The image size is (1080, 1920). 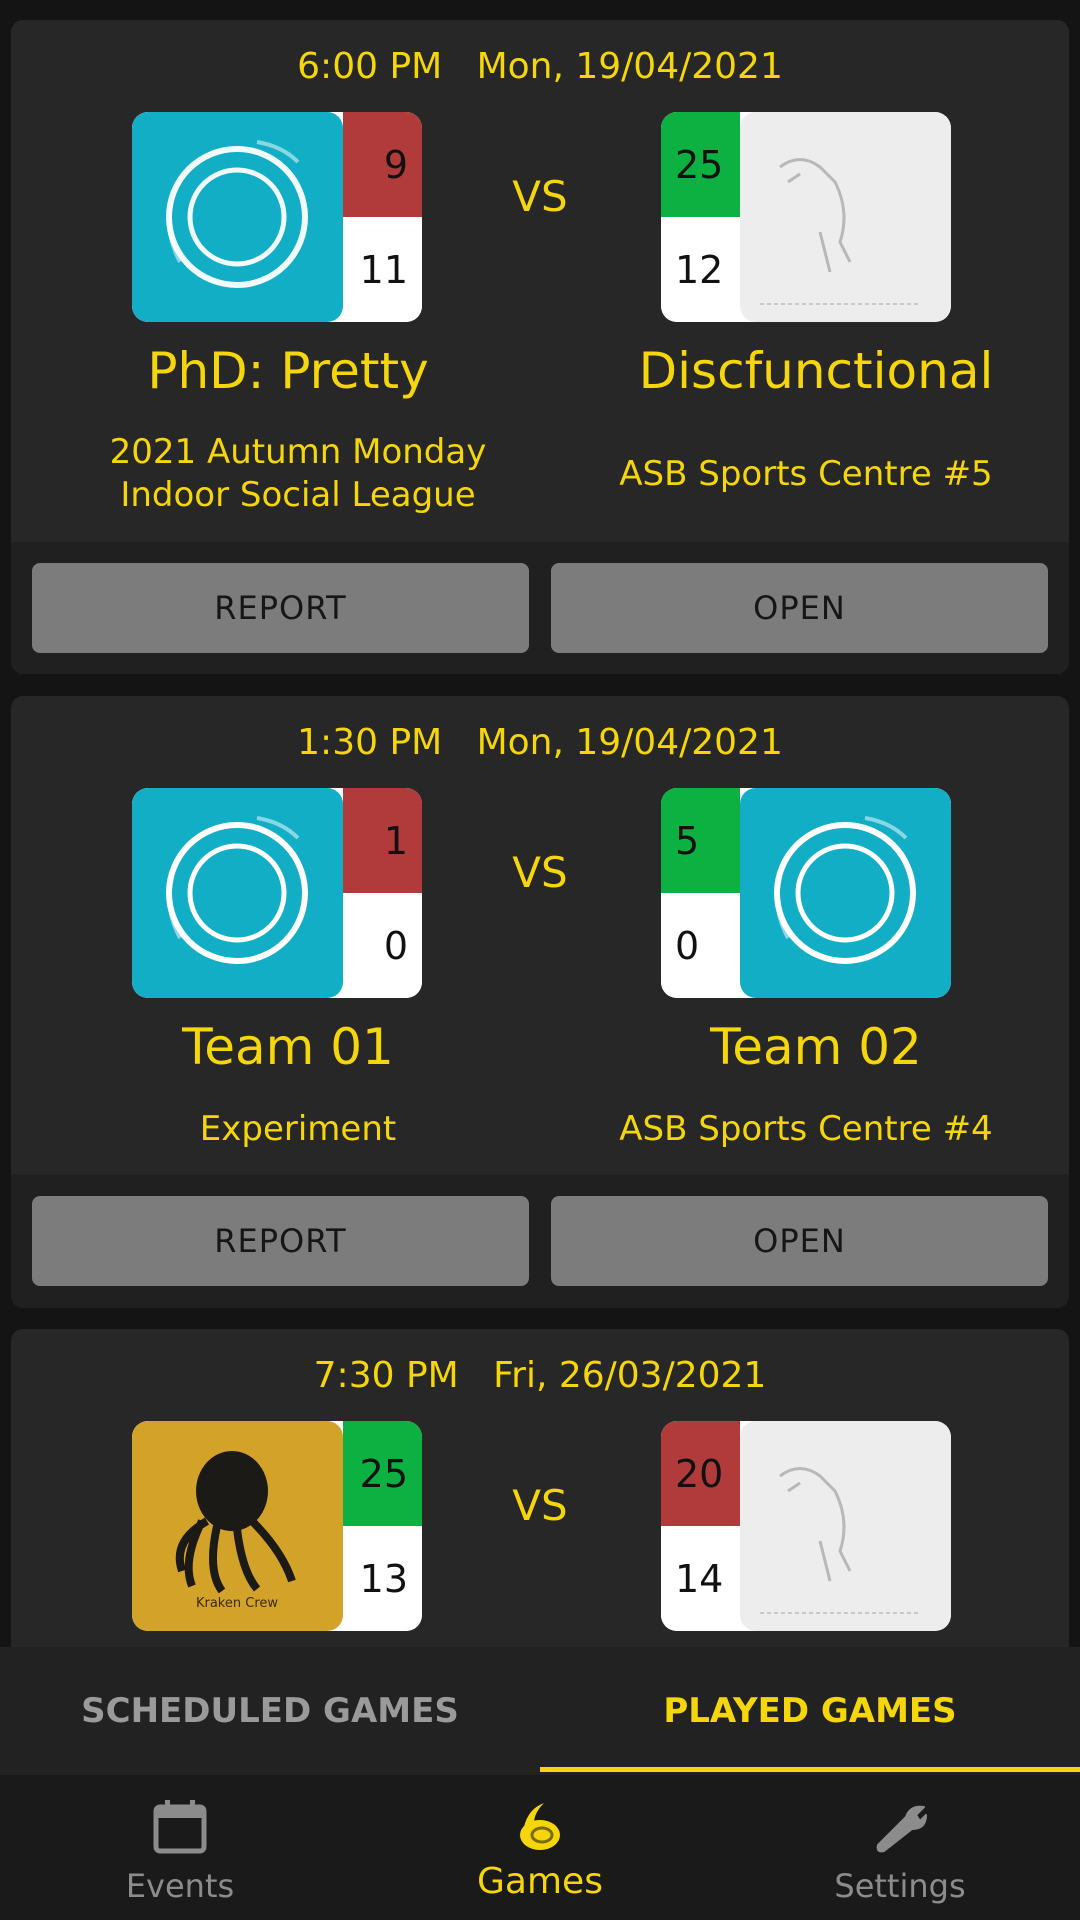 What do you see at coordinates (700, 1578) in the screenshot?
I see `away-score-bottom: 14` at bounding box center [700, 1578].